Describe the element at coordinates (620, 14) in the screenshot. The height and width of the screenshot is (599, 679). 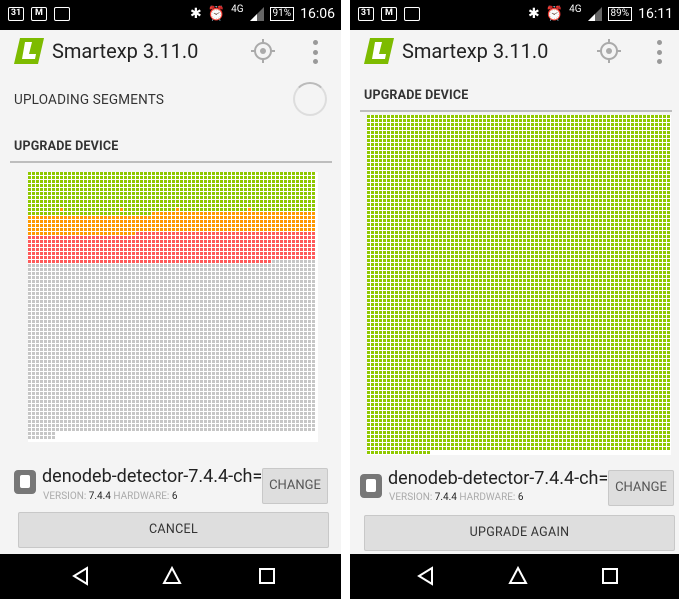
I see `battery-icon: 89%` at that location.